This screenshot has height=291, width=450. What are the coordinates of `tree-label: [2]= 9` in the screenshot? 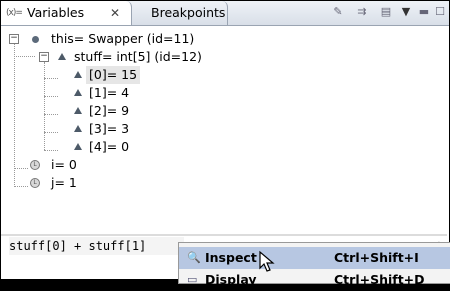 It's located at (109, 110).